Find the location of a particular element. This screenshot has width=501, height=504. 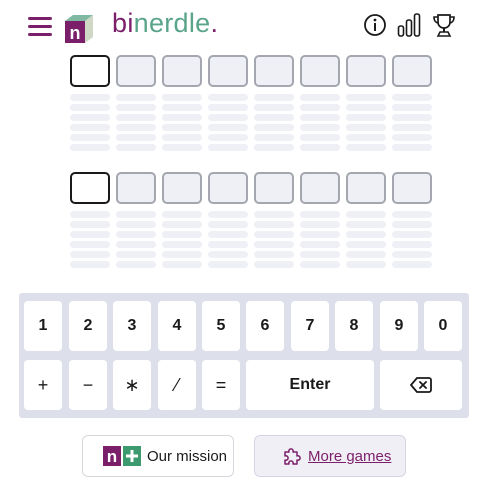

logo-cube-icon: n is located at coordinates (79, 29).